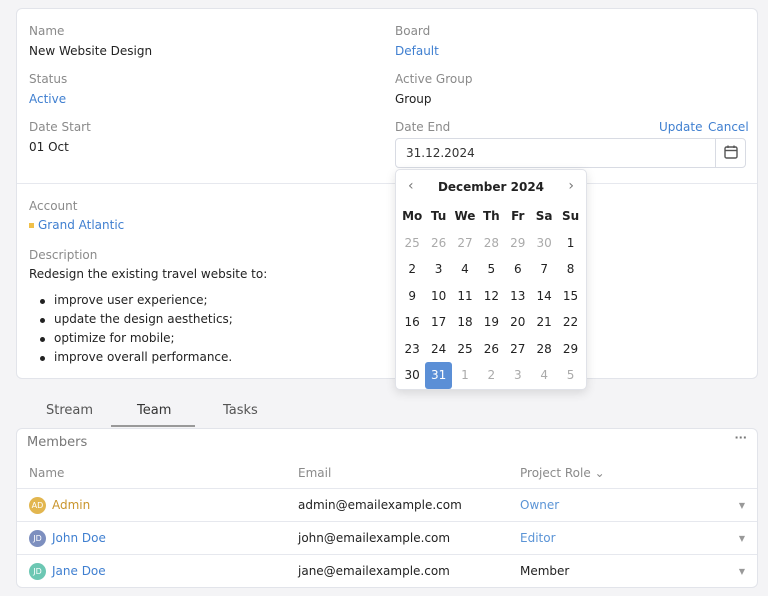  What do you see at coordinates (544, 571) in the screenshot?
I see `member-role: Member` at bounding box center [544, 571].